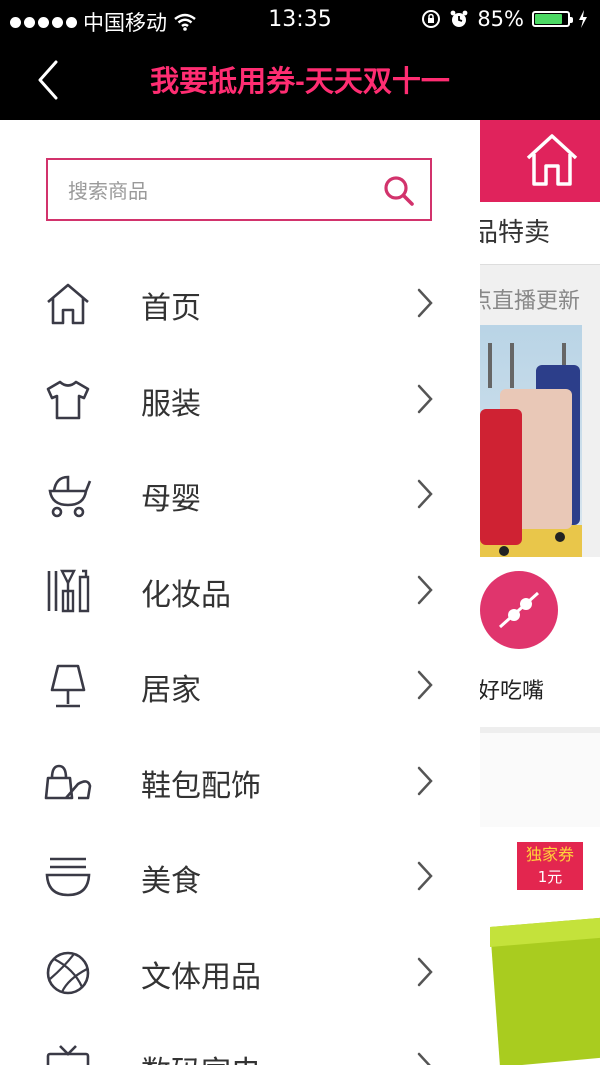 The width and height of the screenshot is (600, 1065). Describe the element at coordinates (186, 595) in the screenshot. I see `menu-label: 化妆品` at that location.